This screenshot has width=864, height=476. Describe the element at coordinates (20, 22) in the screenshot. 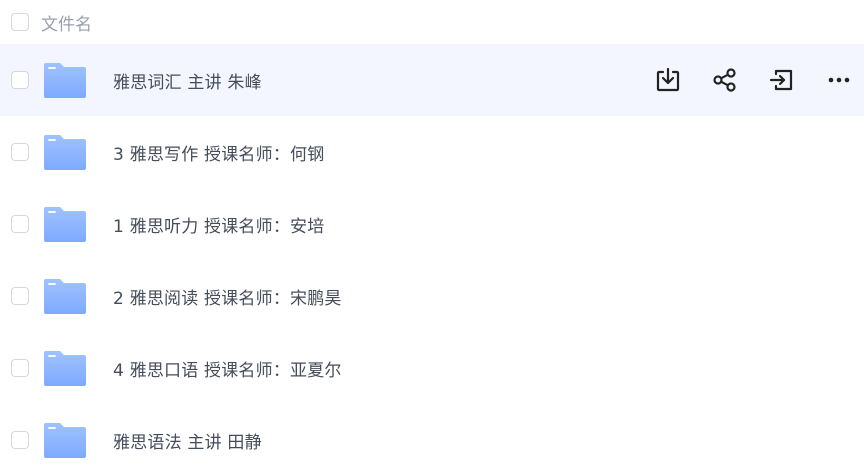

I see `select-all-checkbox` at that location.